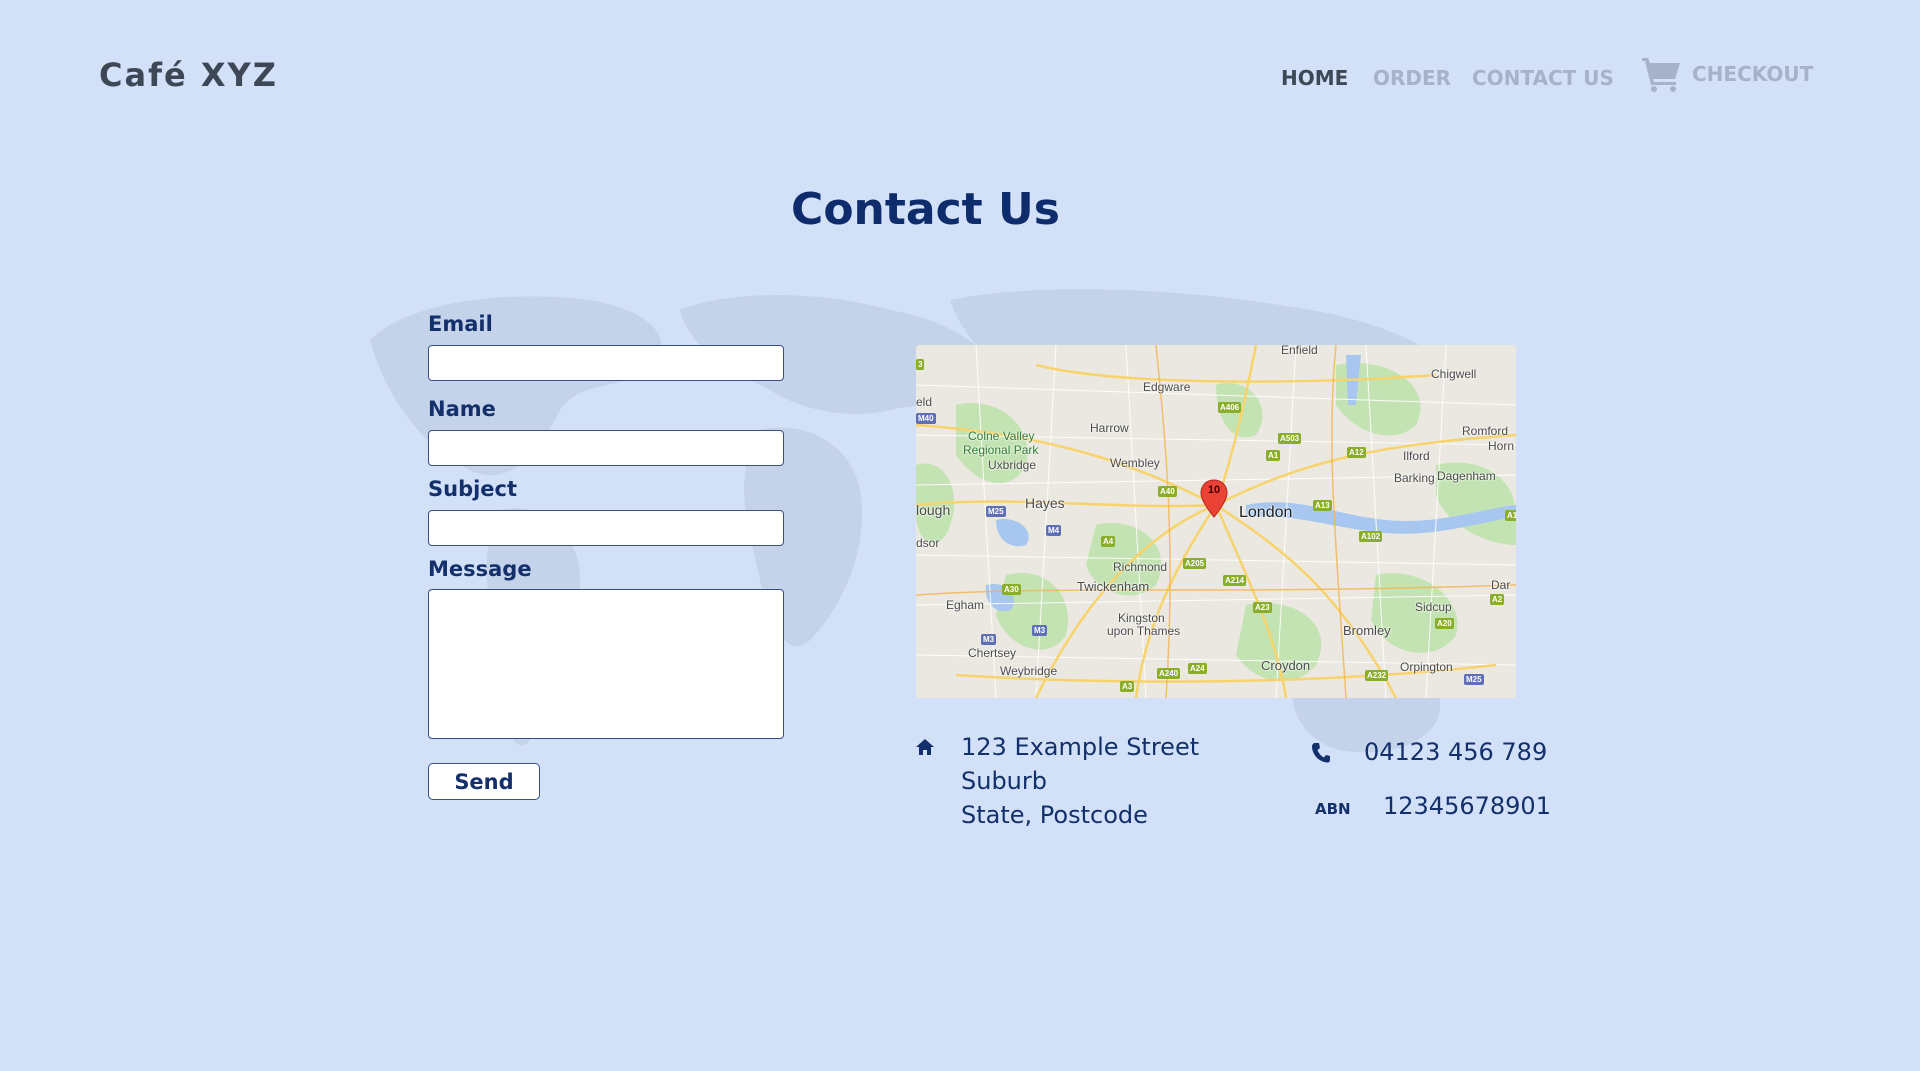  I want to click on map-marker: 10, so click(1214, 499).